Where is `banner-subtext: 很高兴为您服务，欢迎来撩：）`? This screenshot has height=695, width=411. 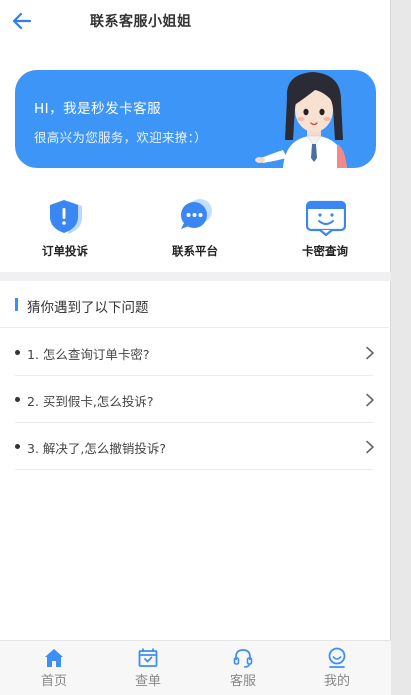 banner-subtext: 很高兴为您服务，欢迎来撩：） is located at coordinates (120, 137).